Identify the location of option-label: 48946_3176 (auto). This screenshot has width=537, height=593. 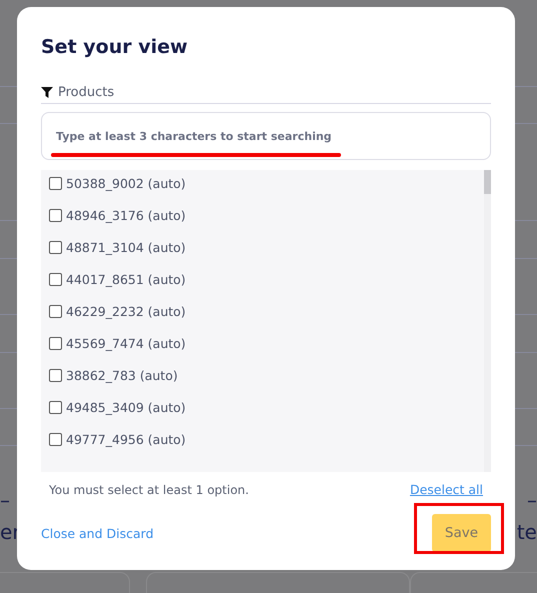
(126, 215).